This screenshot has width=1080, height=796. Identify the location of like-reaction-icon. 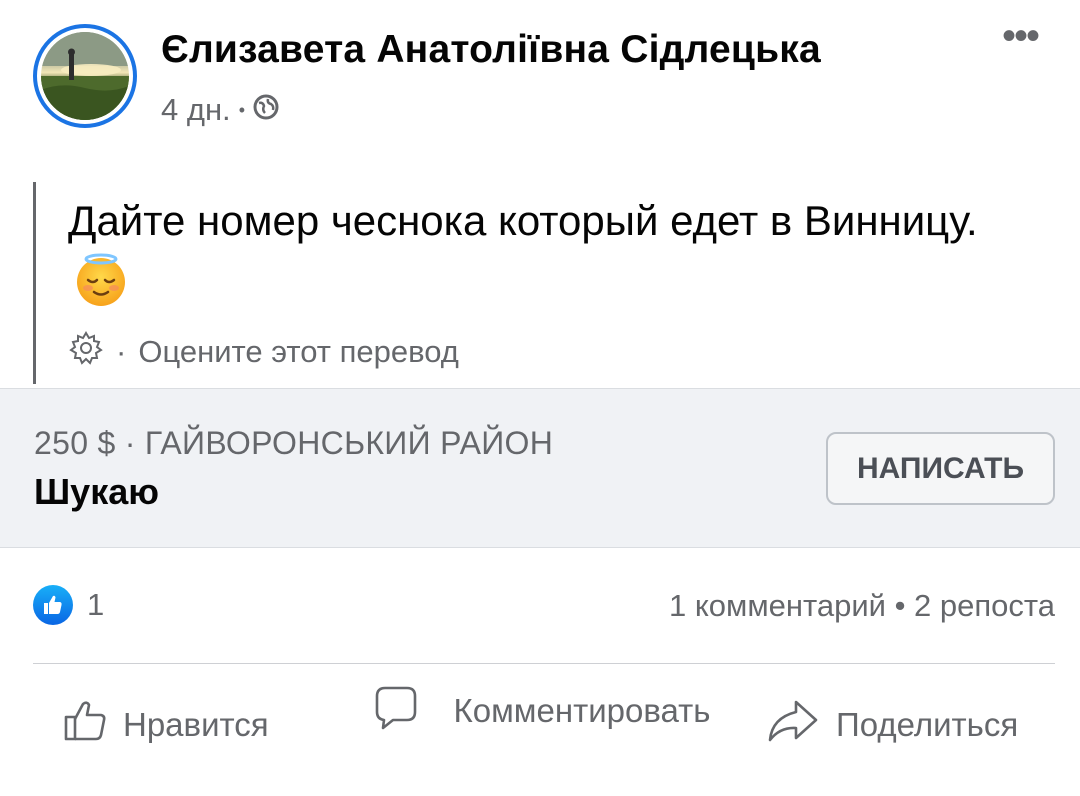
(53, 605).